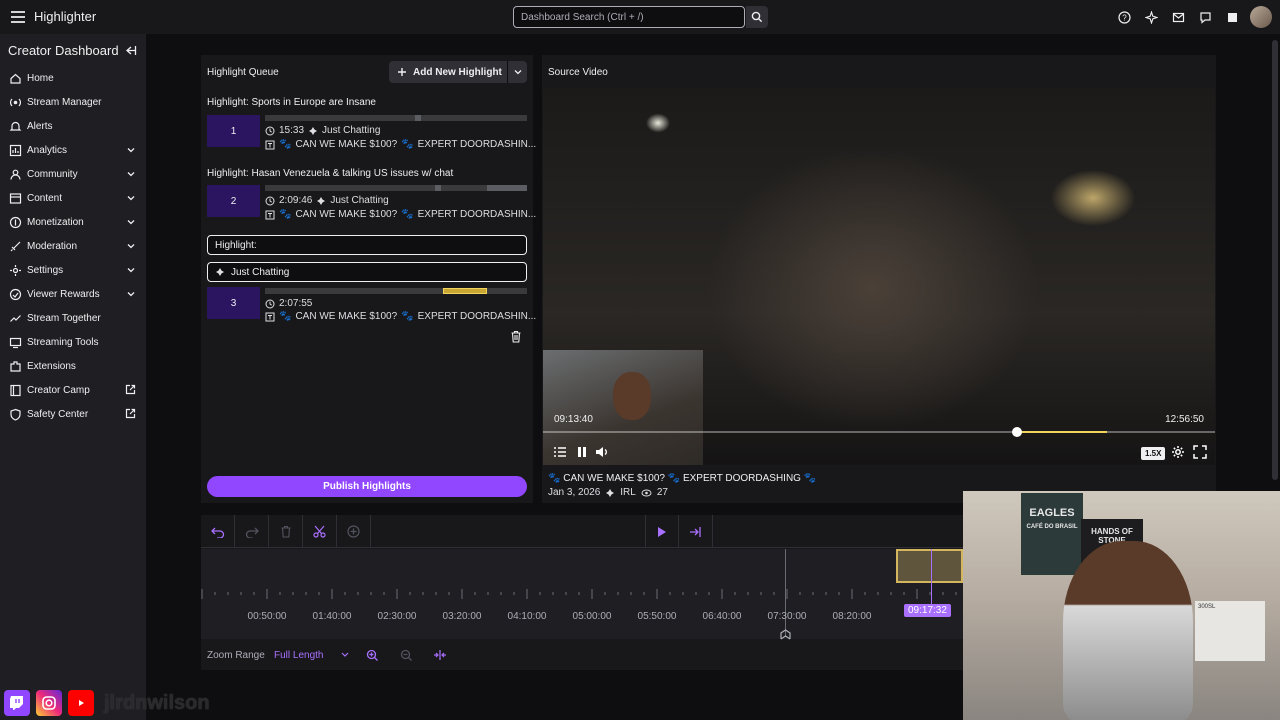  Describe the element at coordinates (372, 655) in the screenshot. I see `zoom-in-icon` at that location.